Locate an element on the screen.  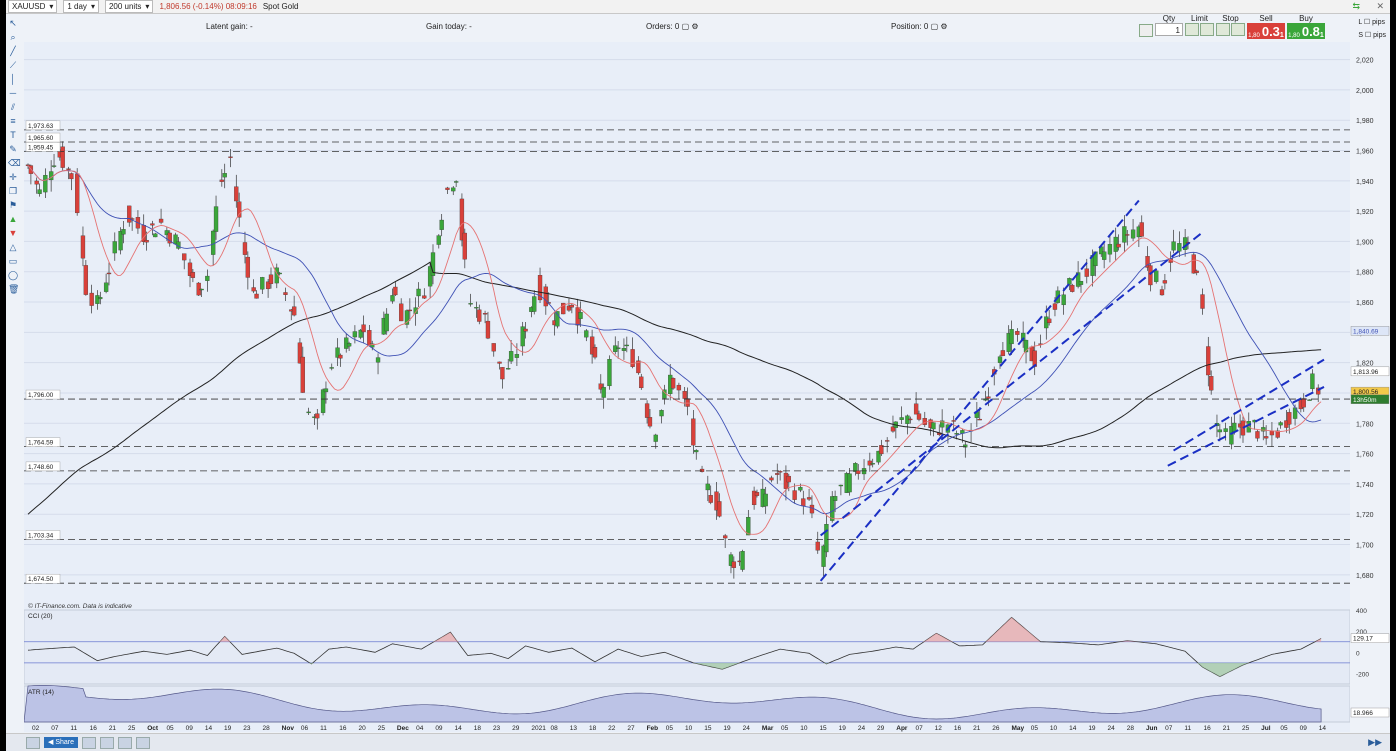
channel-icon: ⫽ is located at coordinates (13, 107).